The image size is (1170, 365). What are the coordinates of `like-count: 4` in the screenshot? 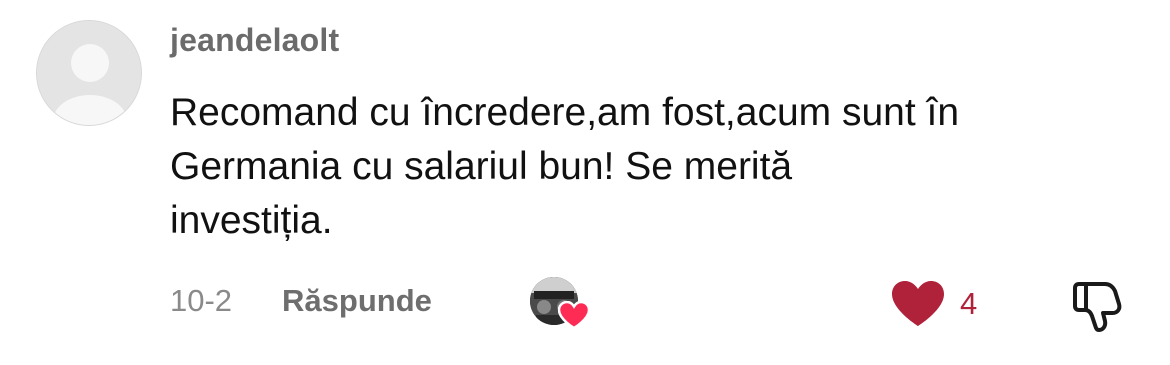 It's located at (969, 303).